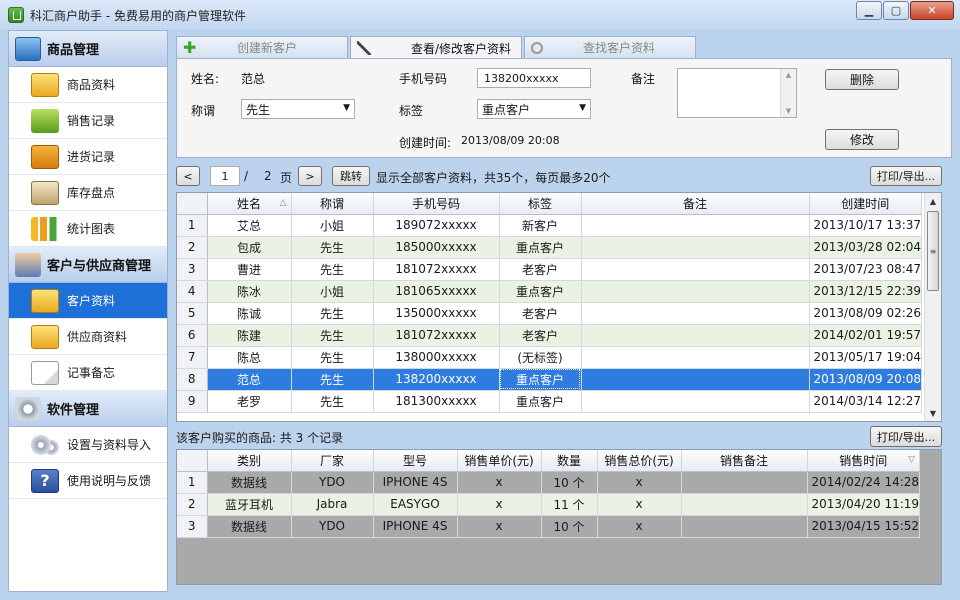  What do you see at coordinates (499, 461) in the screenshot?
I see `column-header-unit-price: 销售单价(元)` at bounding box center [499, 461].